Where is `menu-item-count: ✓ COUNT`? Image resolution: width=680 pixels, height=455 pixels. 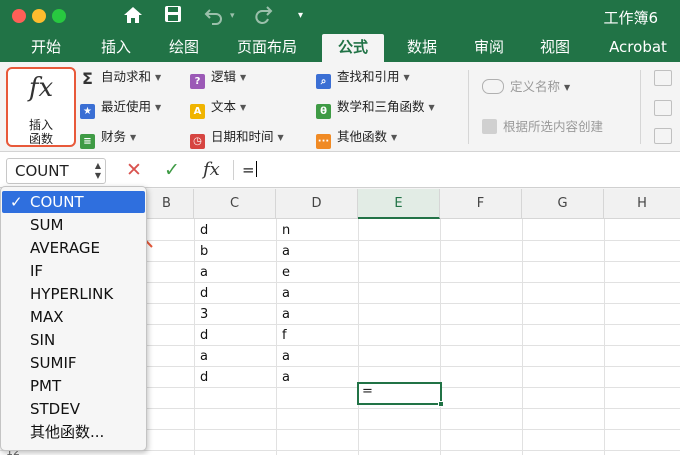
menu-item-count: ✓ COUNT is located at coordinates (73, 202).